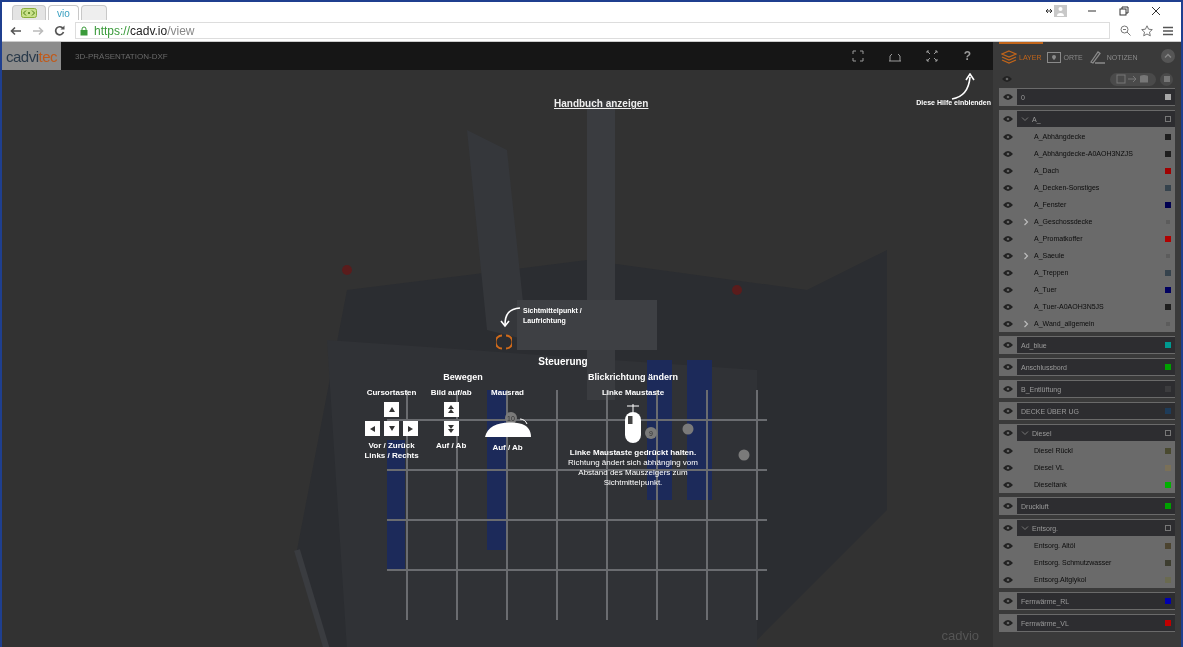 Image resolution: width=1183 pixels, height=647 pixels. I want to click on lock-icon, so click(84, 30).